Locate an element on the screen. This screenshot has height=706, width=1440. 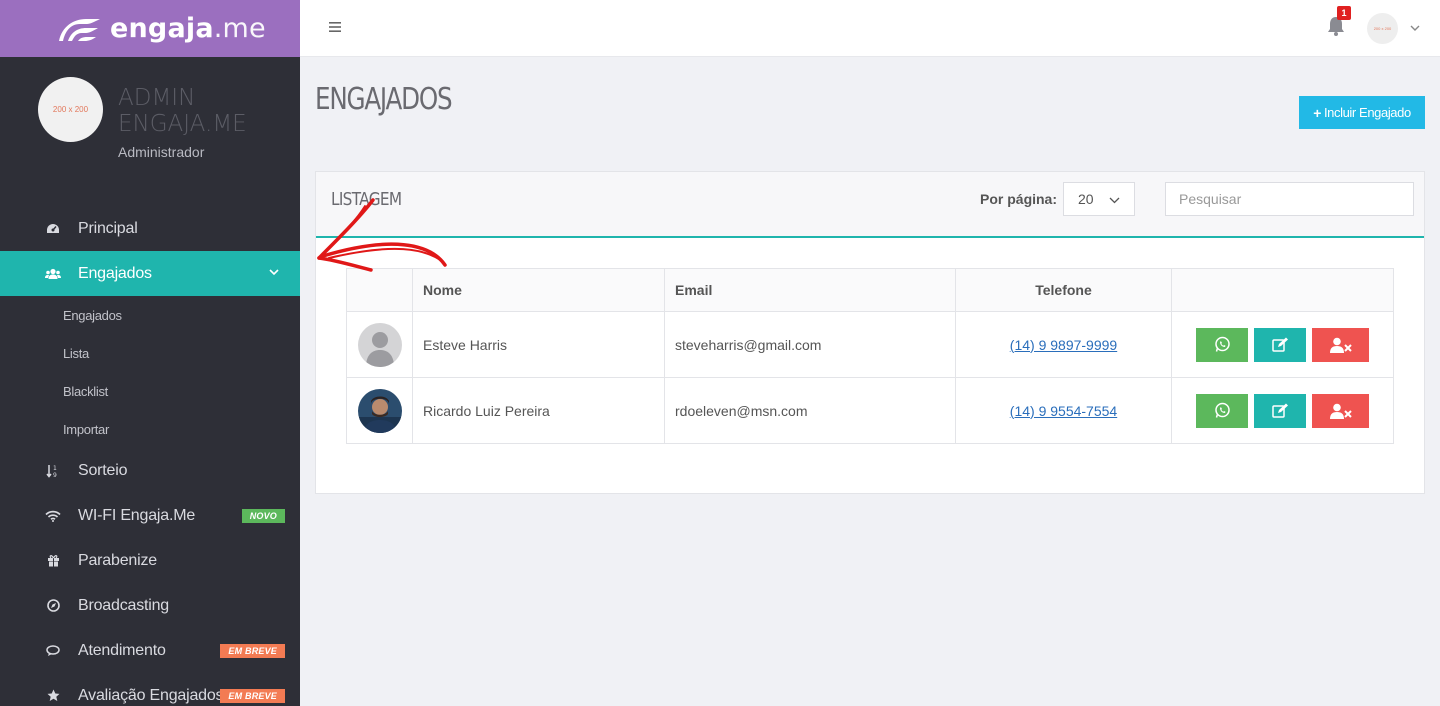
sidebar-item-broadcasting: Broadcasting is located at coordinates (150, 605).